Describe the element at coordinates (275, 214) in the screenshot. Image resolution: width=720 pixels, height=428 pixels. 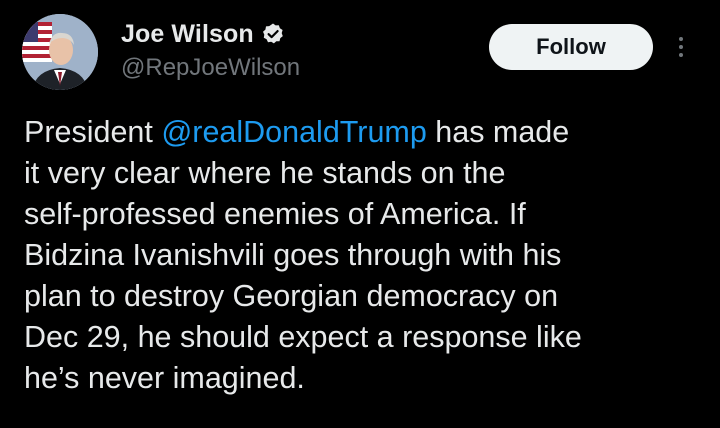
I see `tweet-text-line: self-professed enemies of America. If` at that location.